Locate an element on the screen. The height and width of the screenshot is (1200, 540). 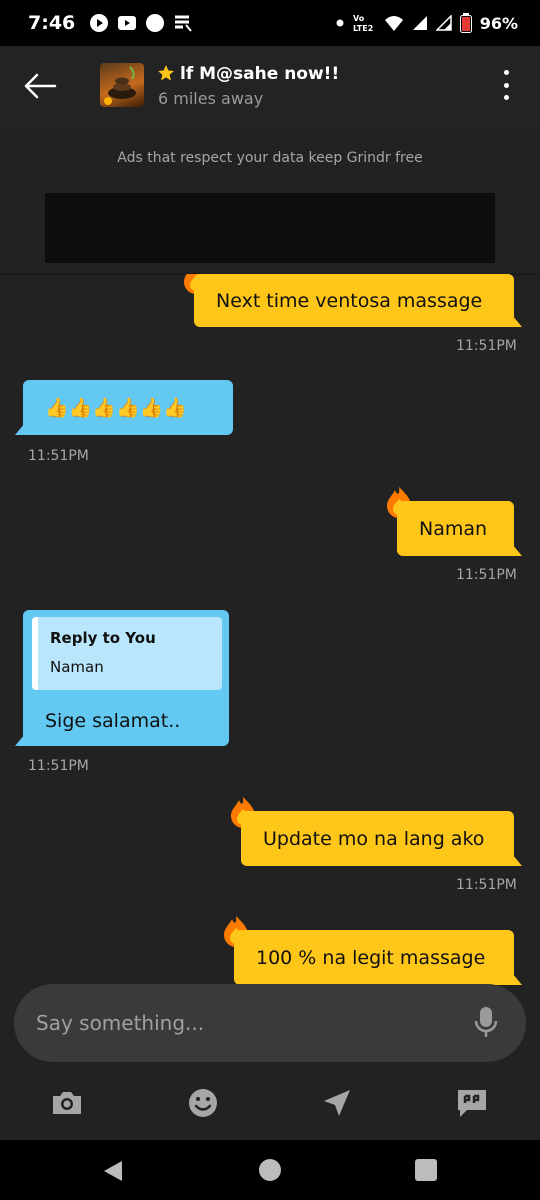
message-composer is located at coordinates (270, 1023).